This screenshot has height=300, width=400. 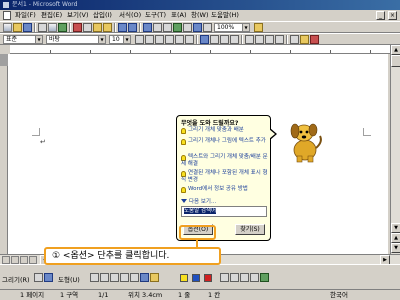 What do you see at coordinates (134, 277) in the screenshot?
I see `text-box-icon` at bounding box center [134, 277].